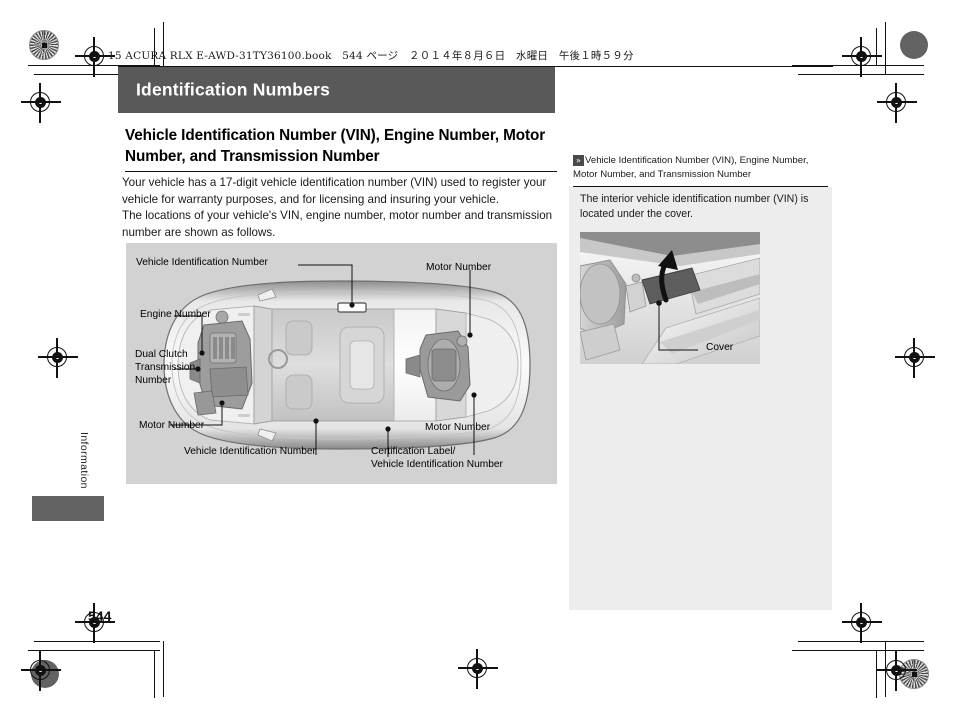  What do you see at coordinates (172, 425) in the screenshot?
I see `label-motor-bottom-left: Motor Number` at bounding box center [172, 425].